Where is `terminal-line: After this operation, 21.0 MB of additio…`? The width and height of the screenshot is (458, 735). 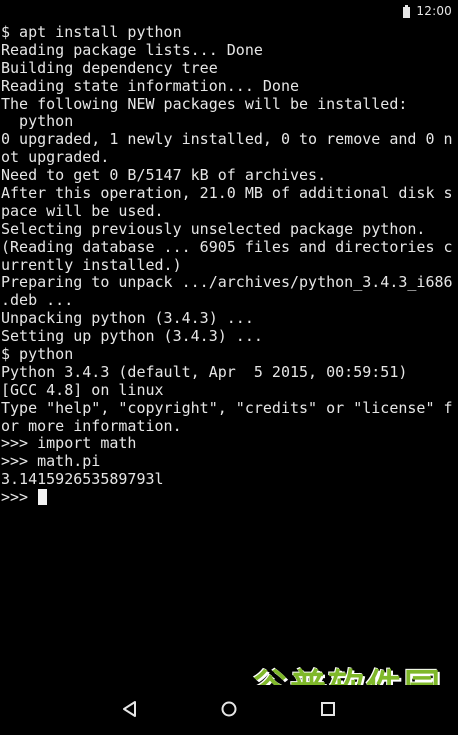 terminal-line: After this operation, 21.0 MB of additio… is located at coordinates (227, 193).